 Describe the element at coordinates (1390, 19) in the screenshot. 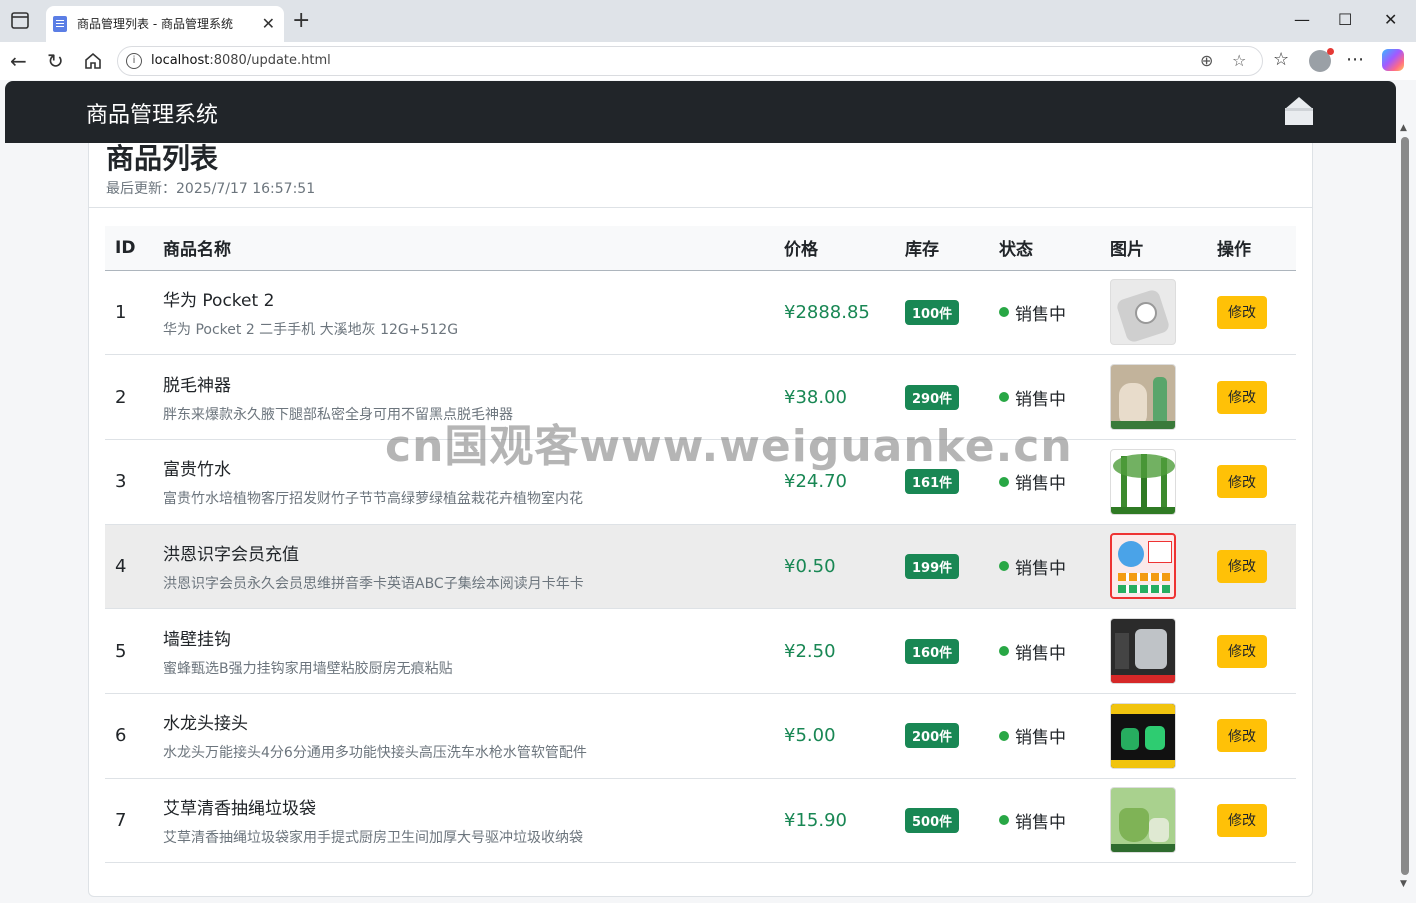

I see `close-window-icon: ✕` at that location.